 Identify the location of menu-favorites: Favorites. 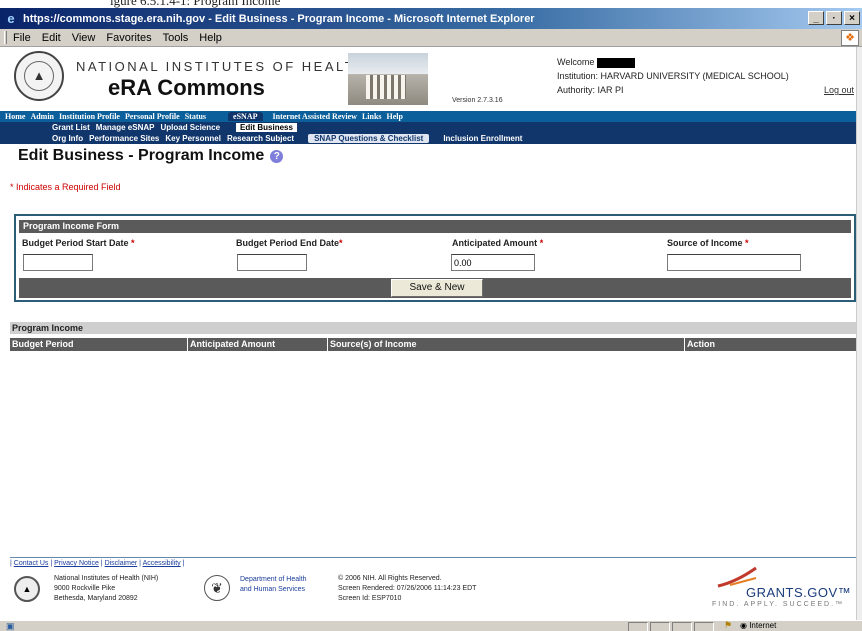
(128, 38).